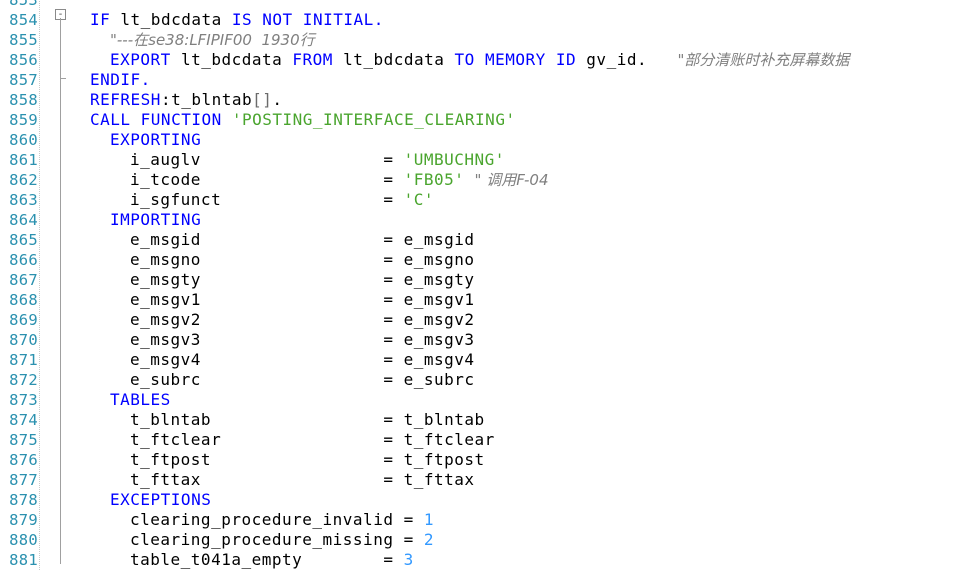 This screenshot has width=975, height=574. I want to click on number-token: 2, so click(428, 539).